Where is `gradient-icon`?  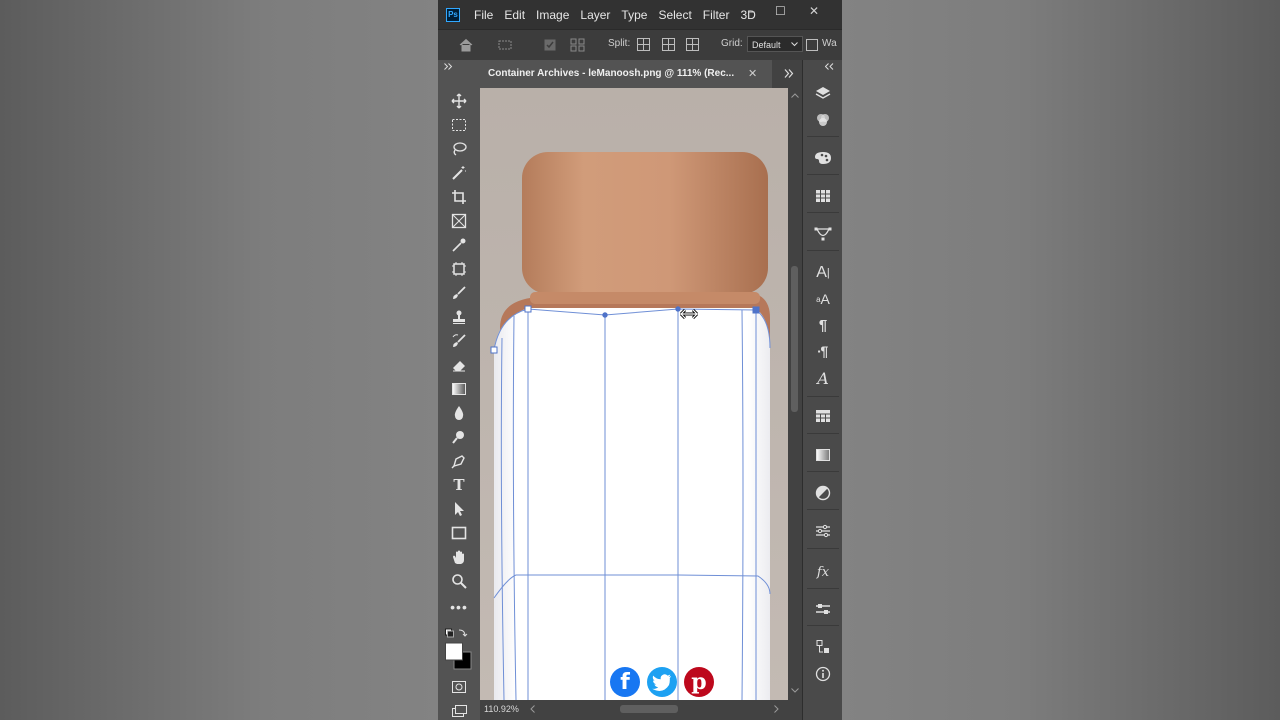 gradient-icon is located at coordinates (459, 389).